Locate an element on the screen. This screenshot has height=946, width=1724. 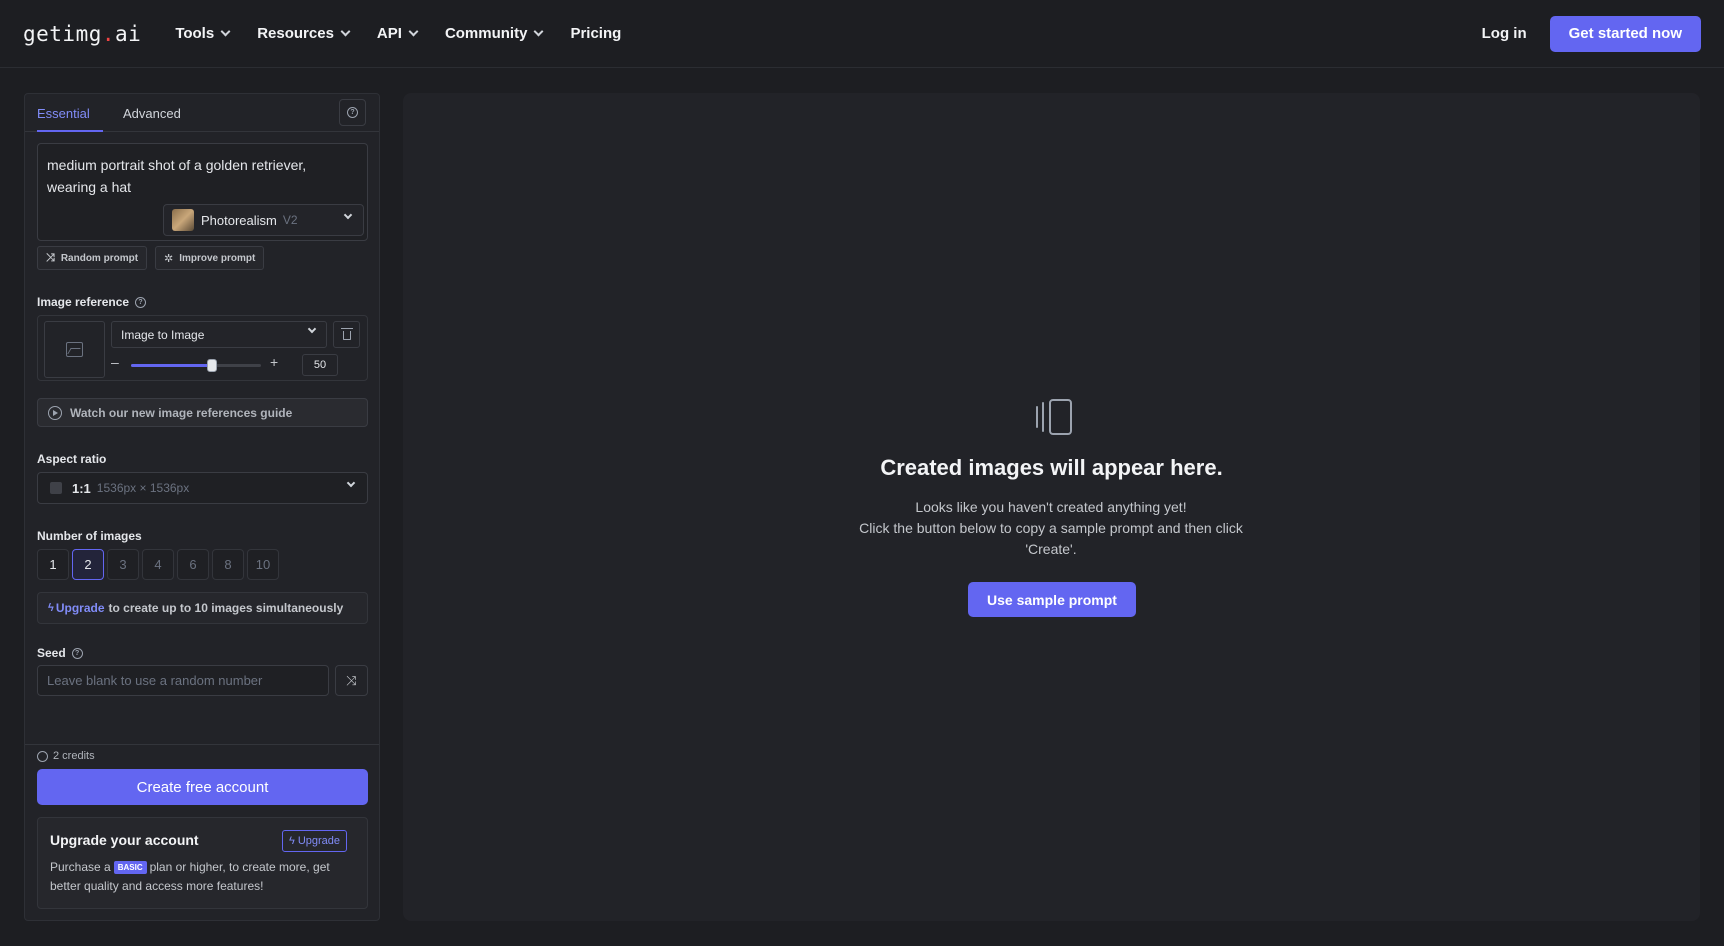
credits-indicator: 2 credits is located at coordinates (66, 756).